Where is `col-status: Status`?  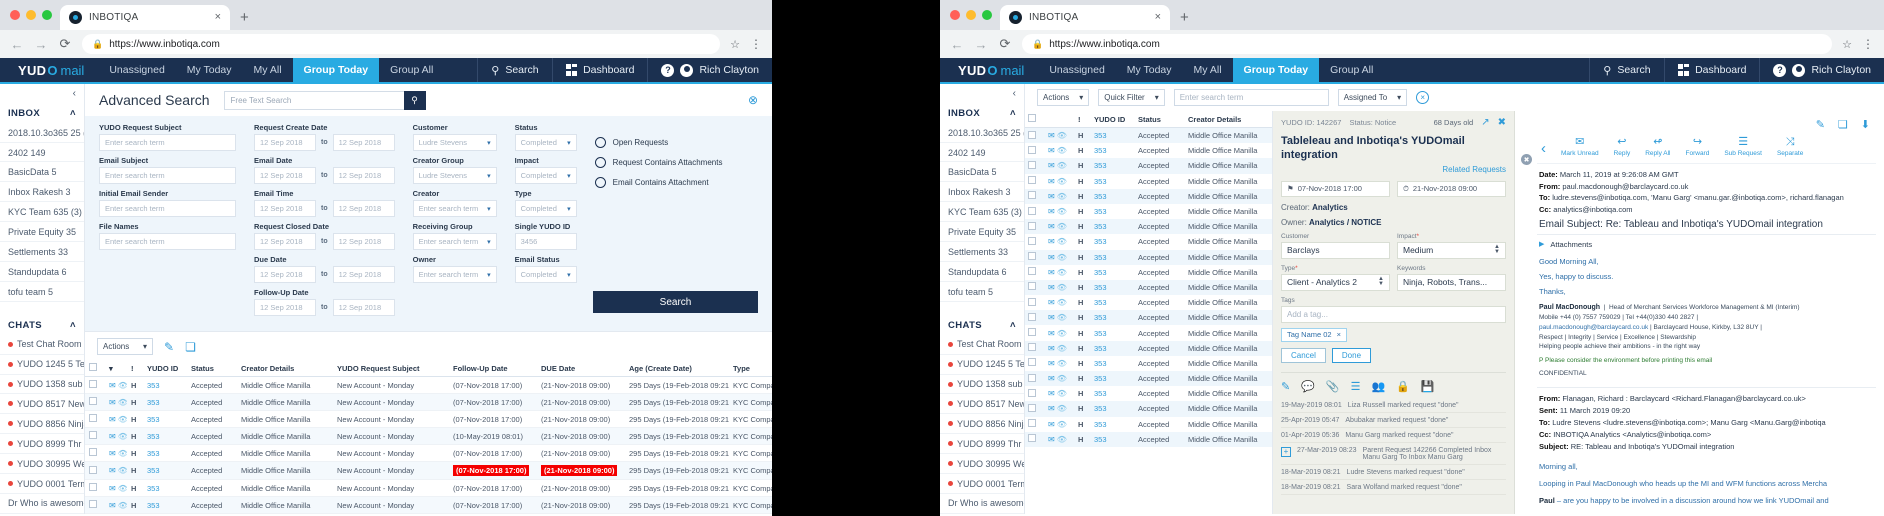
col-status: Status is located at coordinates (212, 368).